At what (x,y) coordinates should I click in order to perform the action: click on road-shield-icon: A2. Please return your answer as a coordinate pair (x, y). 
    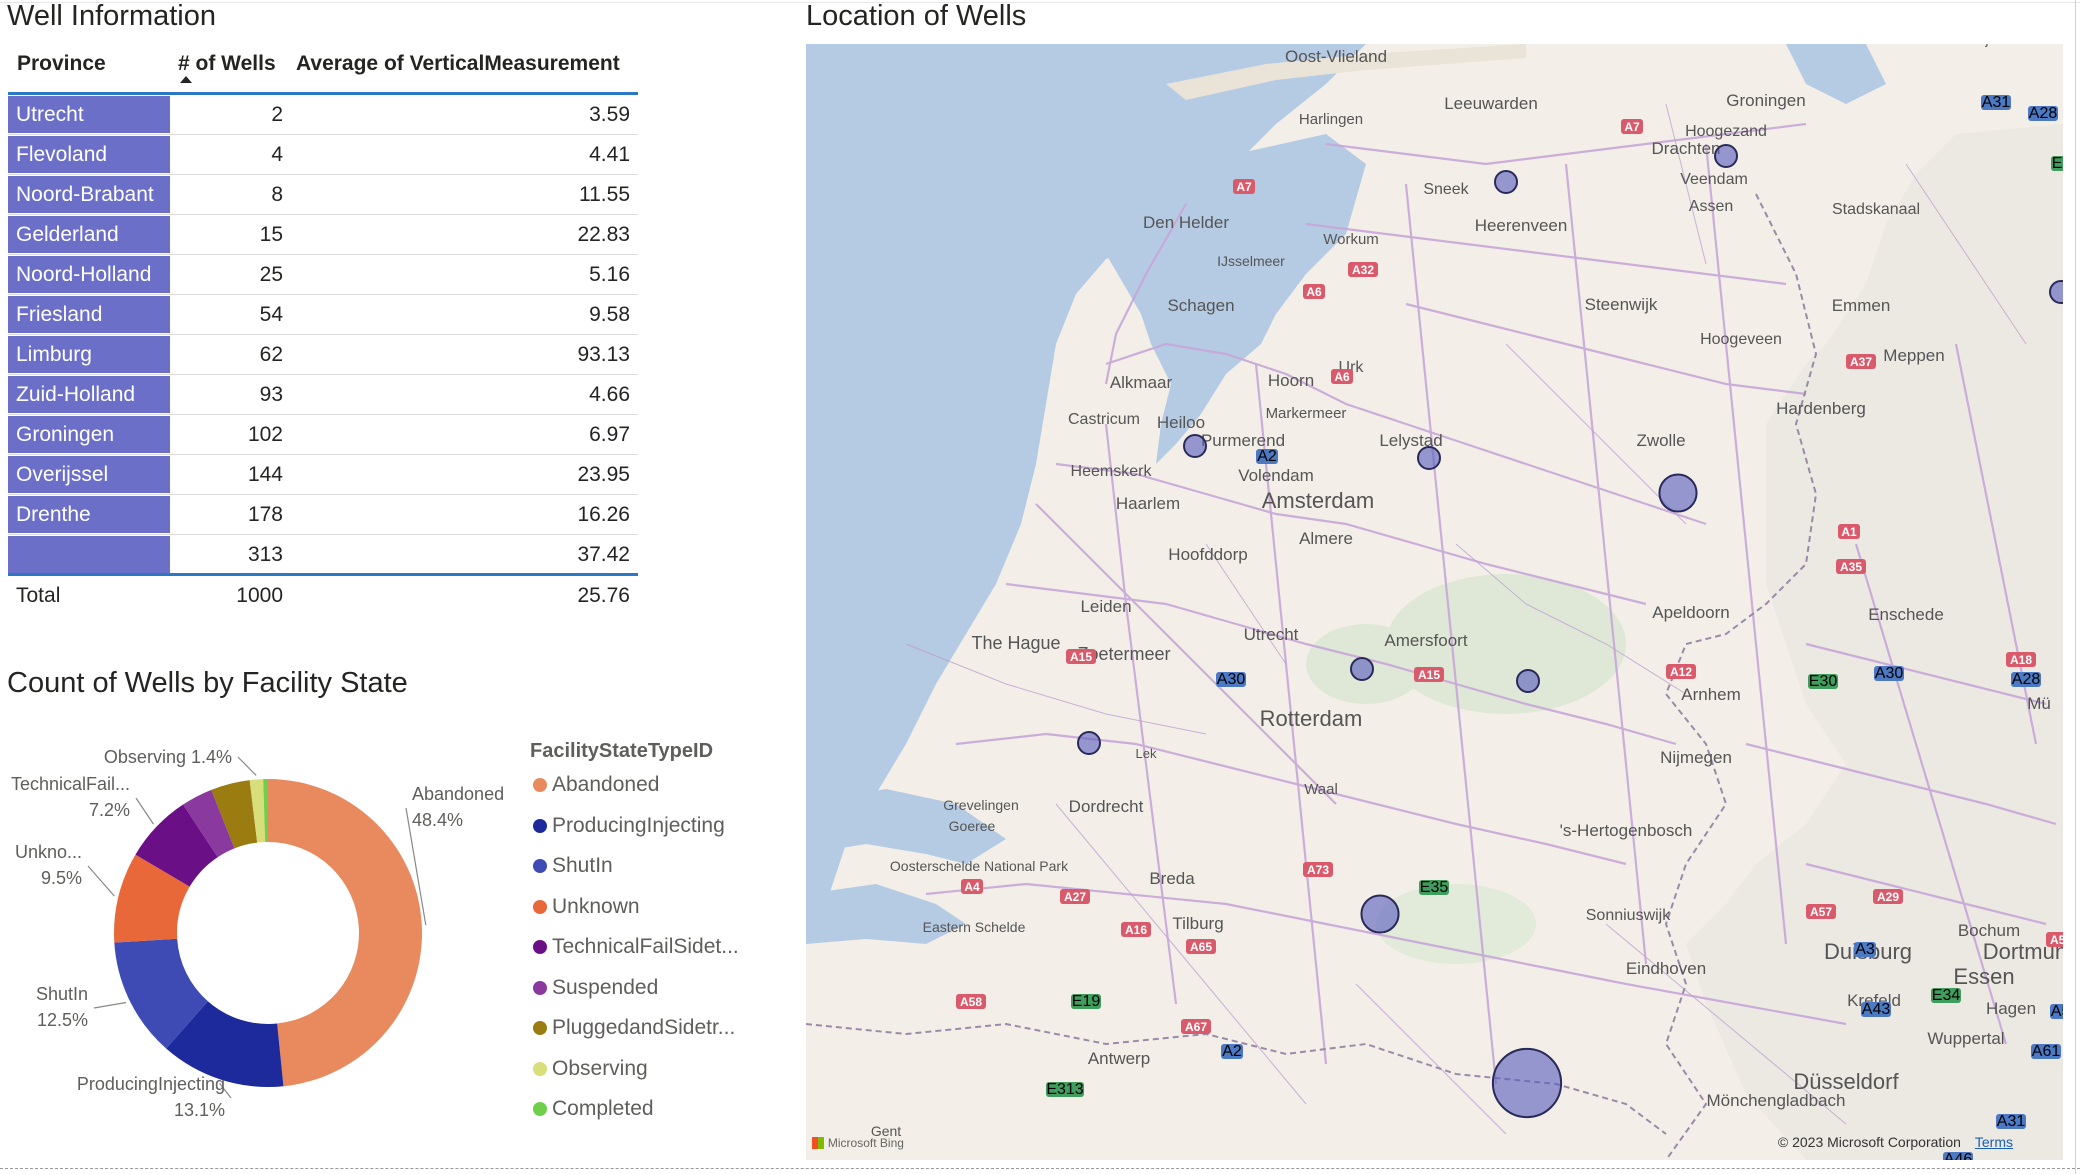
    Looking at the image, I should click on (1267, 456).